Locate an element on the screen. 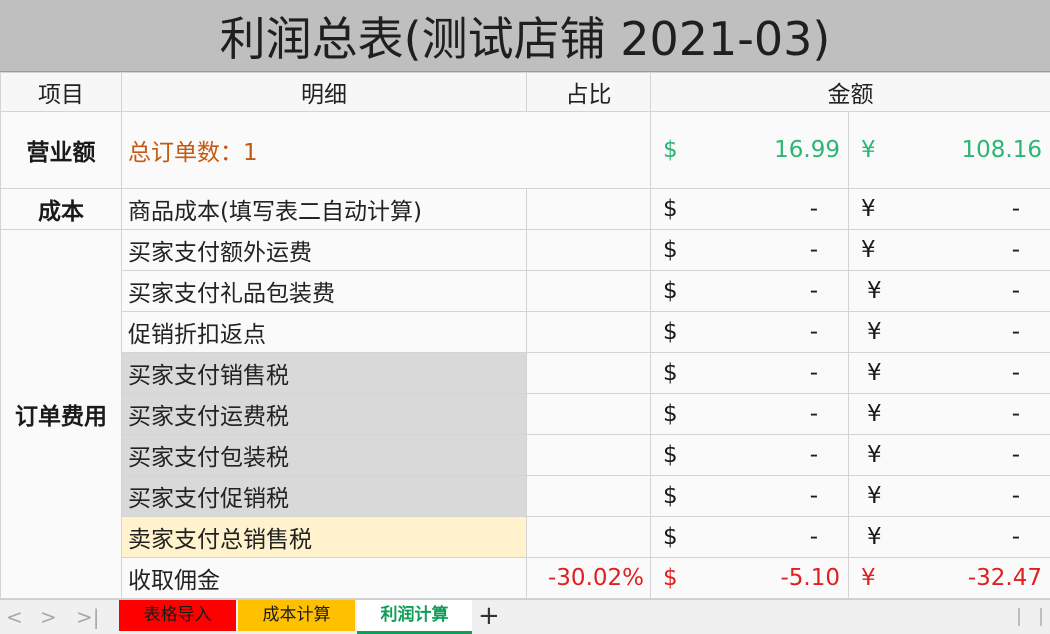 The image size is (1050, 634). next-sheet-icon: > is located at coordinates (48, 617).